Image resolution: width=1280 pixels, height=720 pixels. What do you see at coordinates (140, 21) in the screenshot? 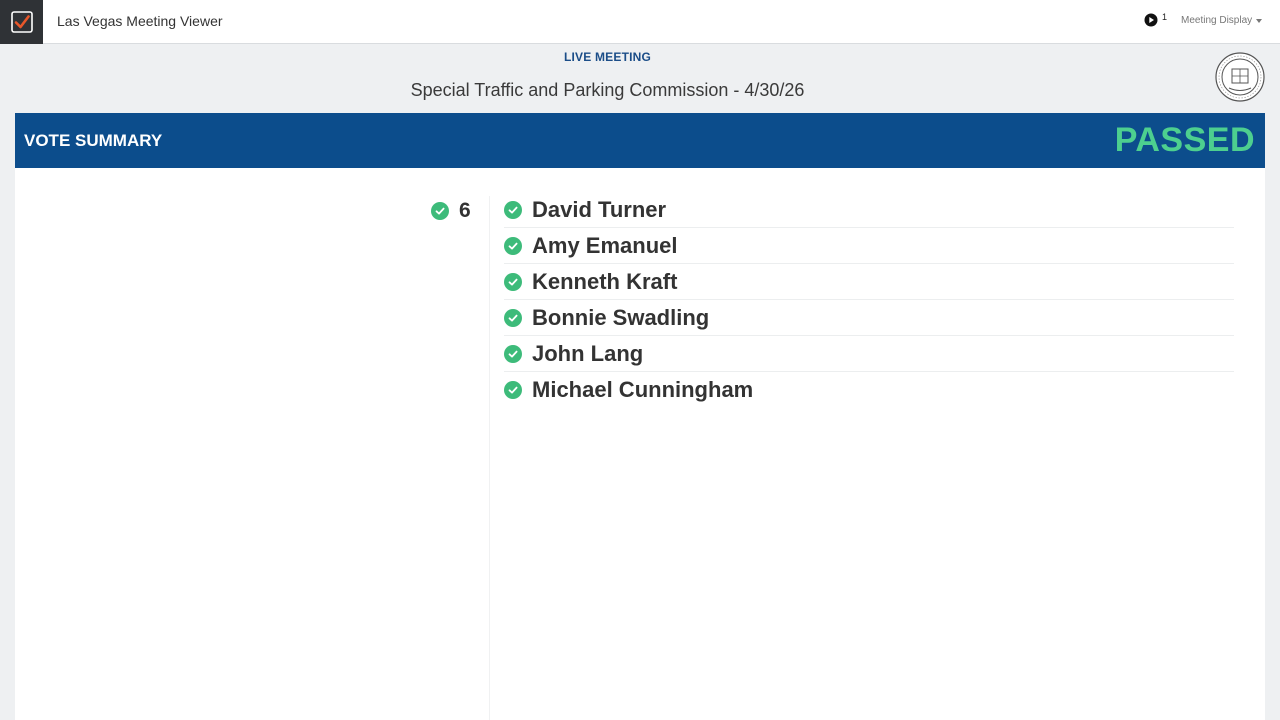
I see `app-title: Las Vegas Meeting Viewer` at bounding box center [140, 21].